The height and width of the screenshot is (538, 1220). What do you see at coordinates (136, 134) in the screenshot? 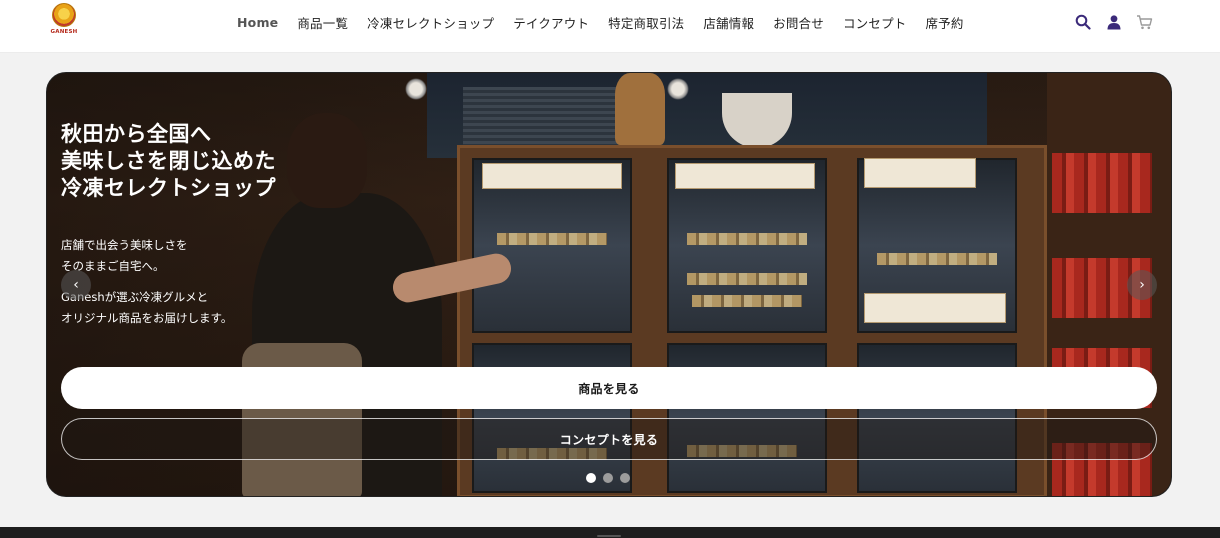
I see `hero-title-line: 秋田から全国へ` at bounding box center [136, 134].